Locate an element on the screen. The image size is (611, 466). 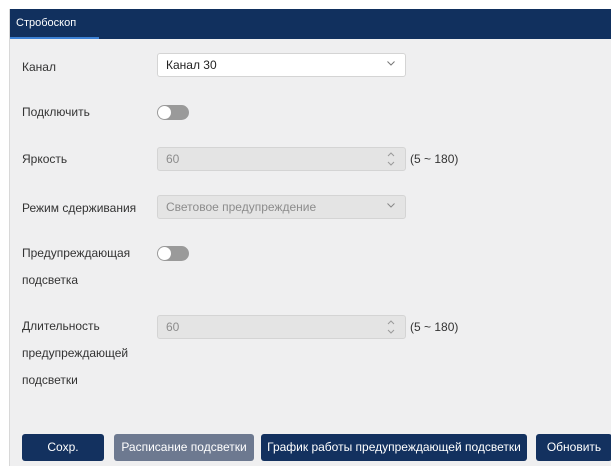
deterrence-mode-label: Режим сдерживания is located at coordinates (79, 208).